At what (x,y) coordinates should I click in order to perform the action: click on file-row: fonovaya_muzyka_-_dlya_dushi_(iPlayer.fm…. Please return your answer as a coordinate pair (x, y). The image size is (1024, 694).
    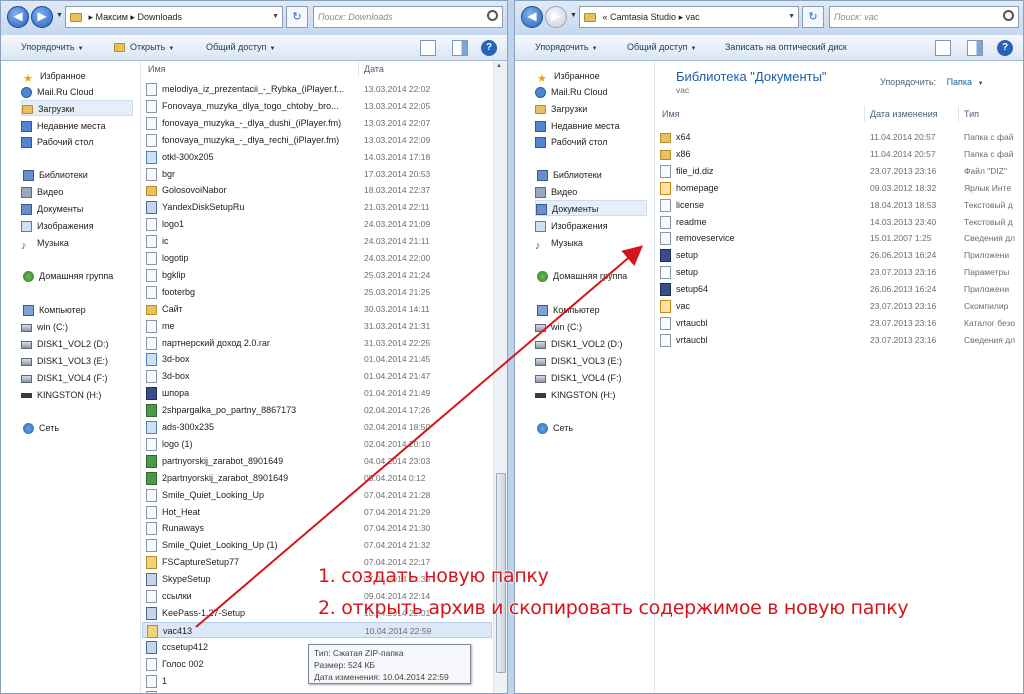
    Looking at the image, I should click on (317, 123).